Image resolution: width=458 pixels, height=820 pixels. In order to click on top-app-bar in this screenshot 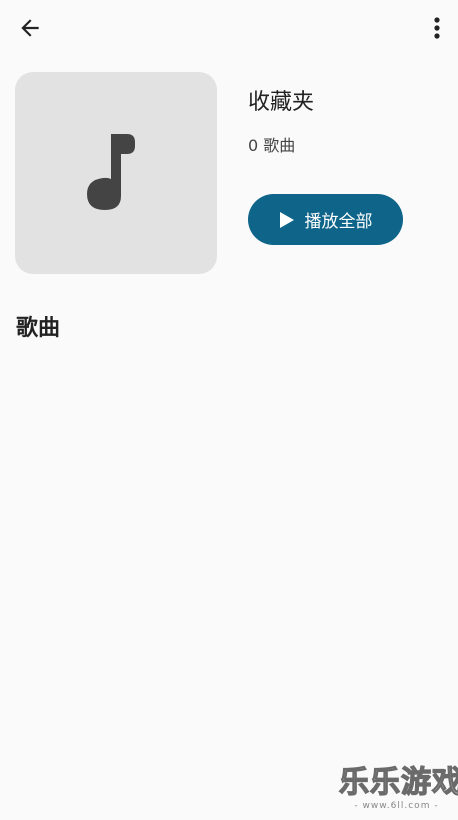, I will do `click(229, 28)`.